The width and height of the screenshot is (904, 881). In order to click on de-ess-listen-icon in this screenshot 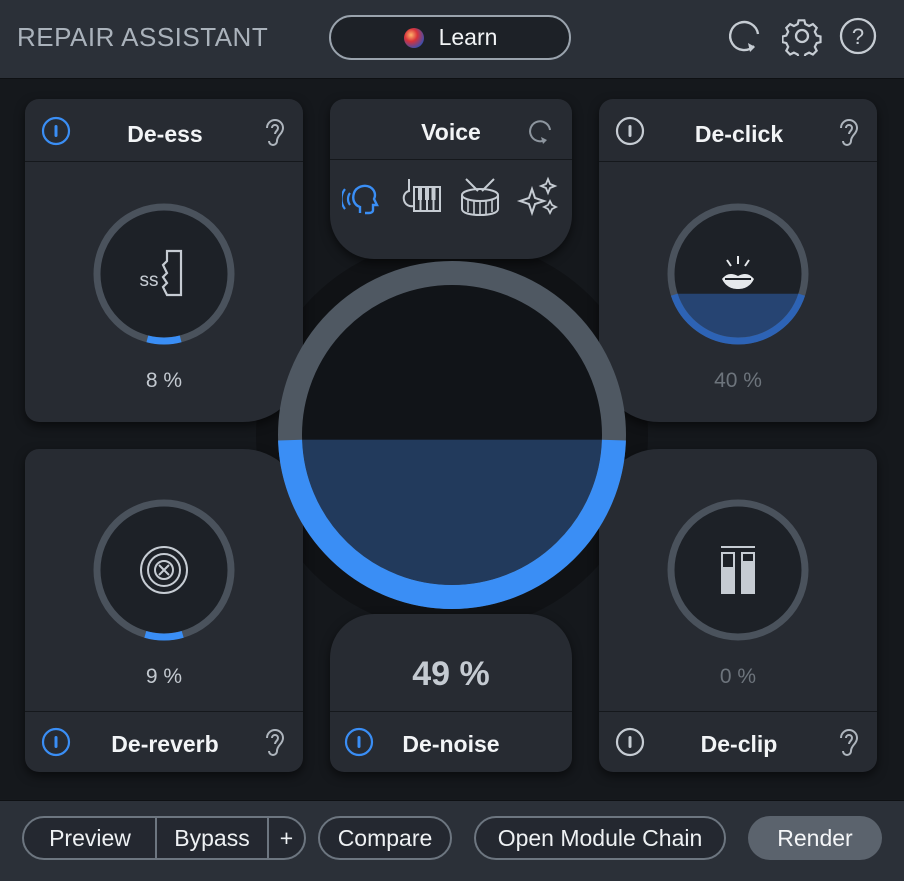, I will do `click(275, 132)`.